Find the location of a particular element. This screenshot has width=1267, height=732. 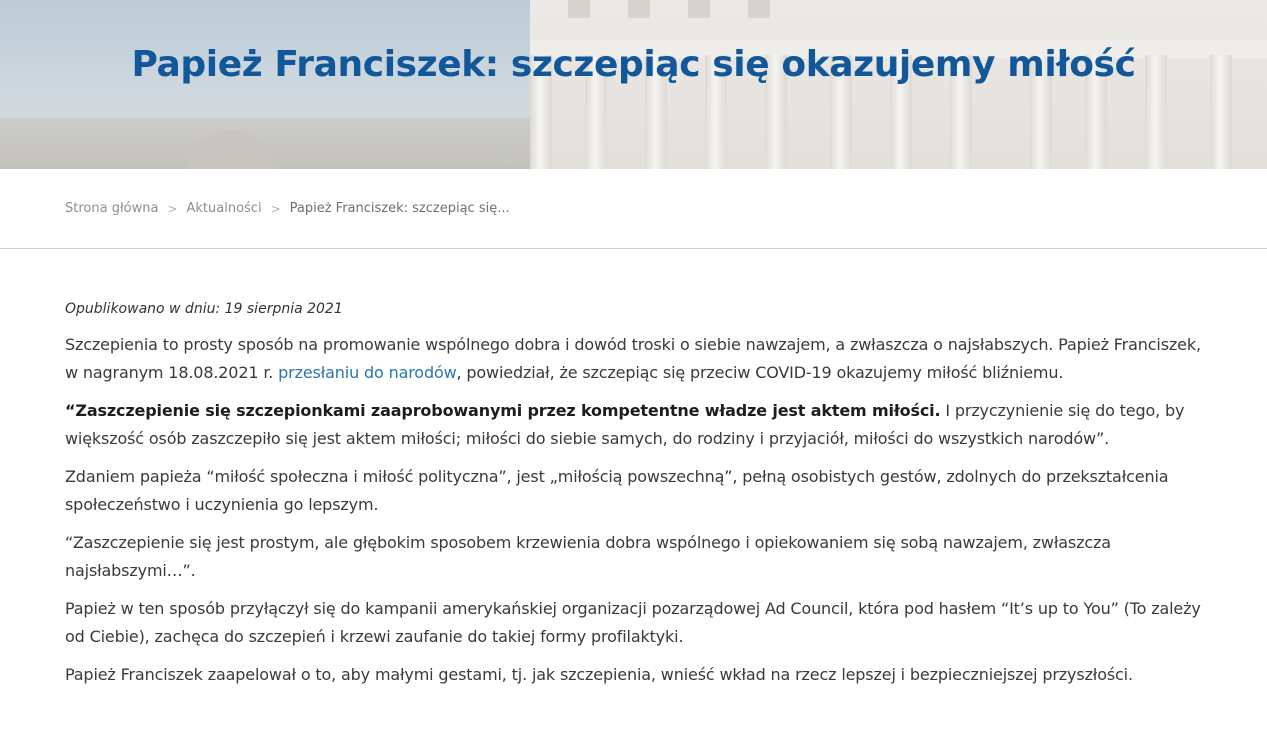

breadcrumb-news-link: Aktualności is located at coordinates (224, 208).